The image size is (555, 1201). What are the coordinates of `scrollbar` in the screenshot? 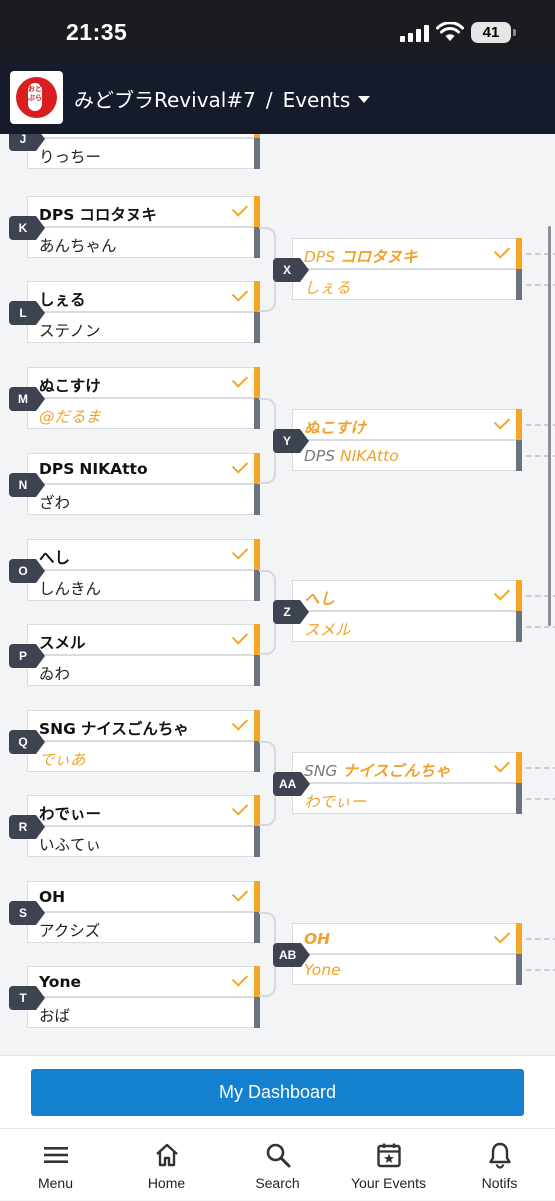 It's located at (549, 426).